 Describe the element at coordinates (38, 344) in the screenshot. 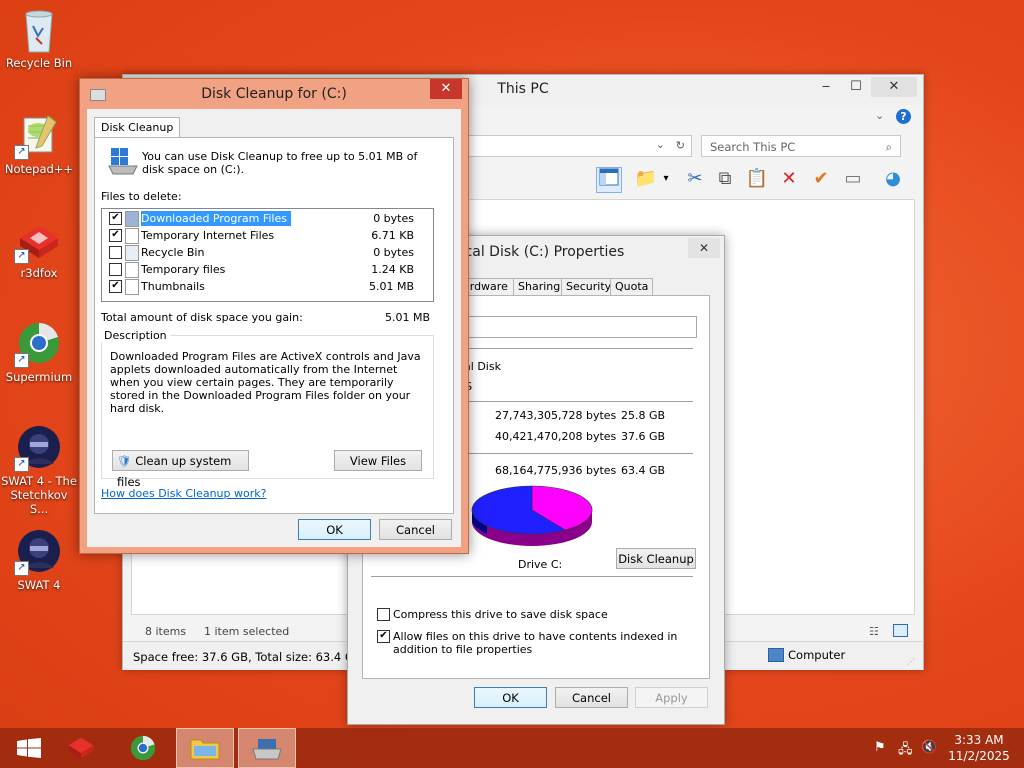

I see `supermium-icon: ↗` at that location.